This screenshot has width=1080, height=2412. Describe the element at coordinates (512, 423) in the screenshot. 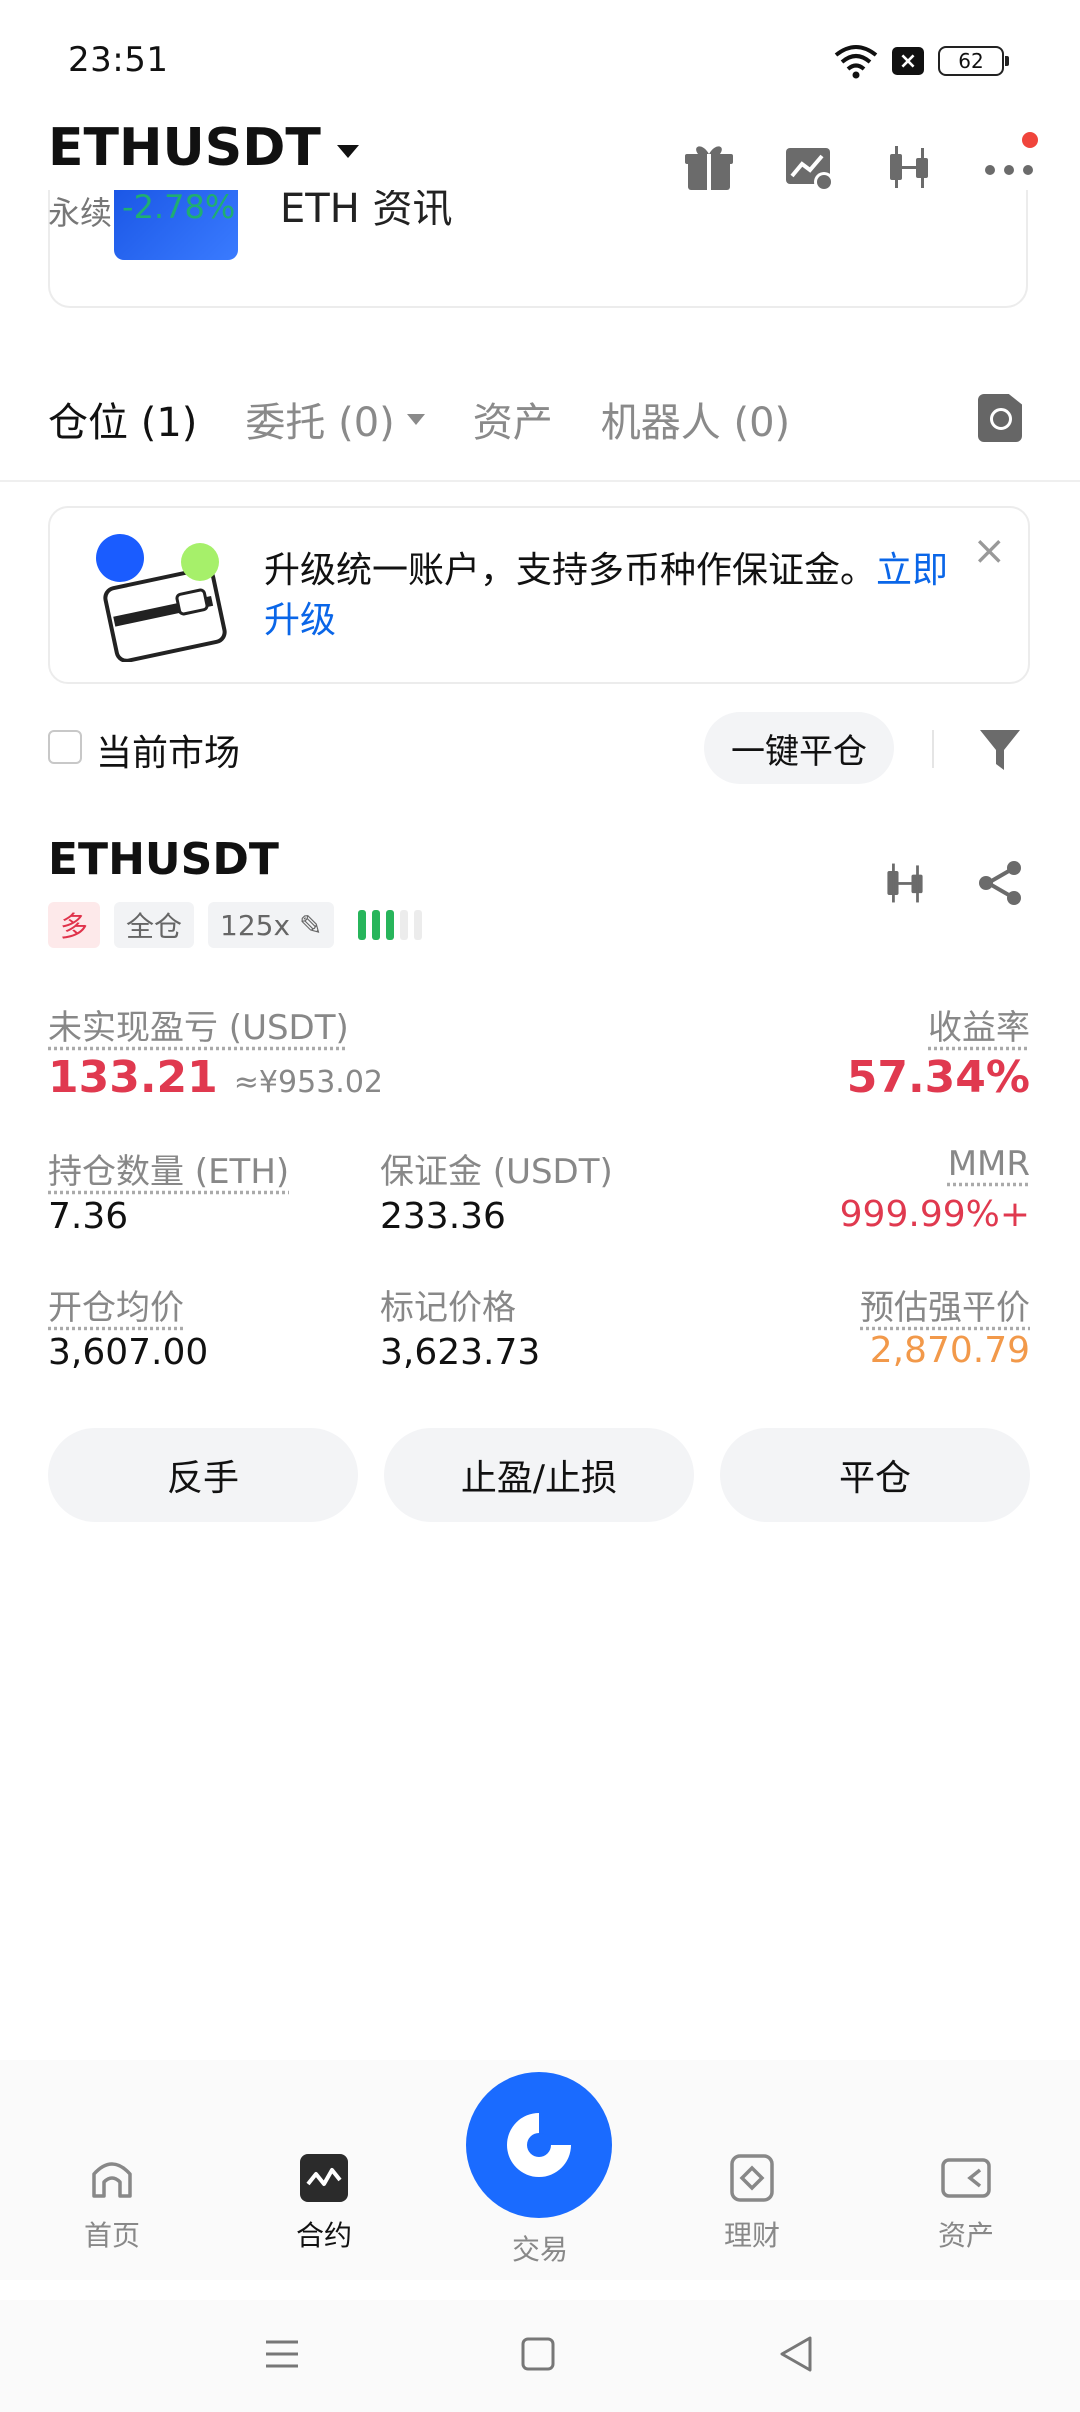

I see `tab-assets-label: 资产` at that location.